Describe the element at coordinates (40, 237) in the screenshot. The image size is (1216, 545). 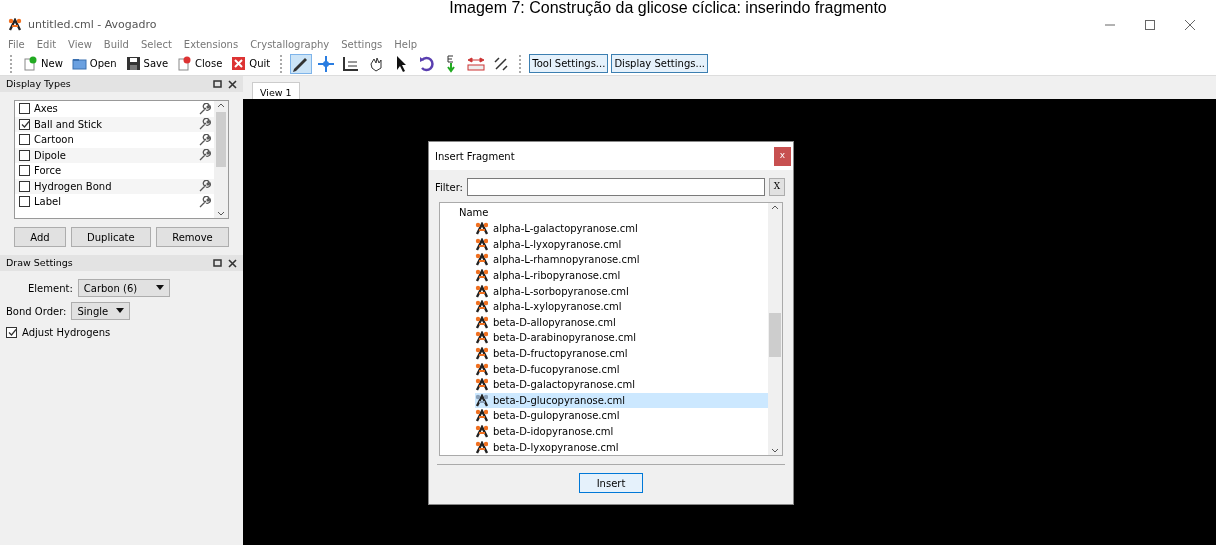
I see `panel-button: Add` at that location.